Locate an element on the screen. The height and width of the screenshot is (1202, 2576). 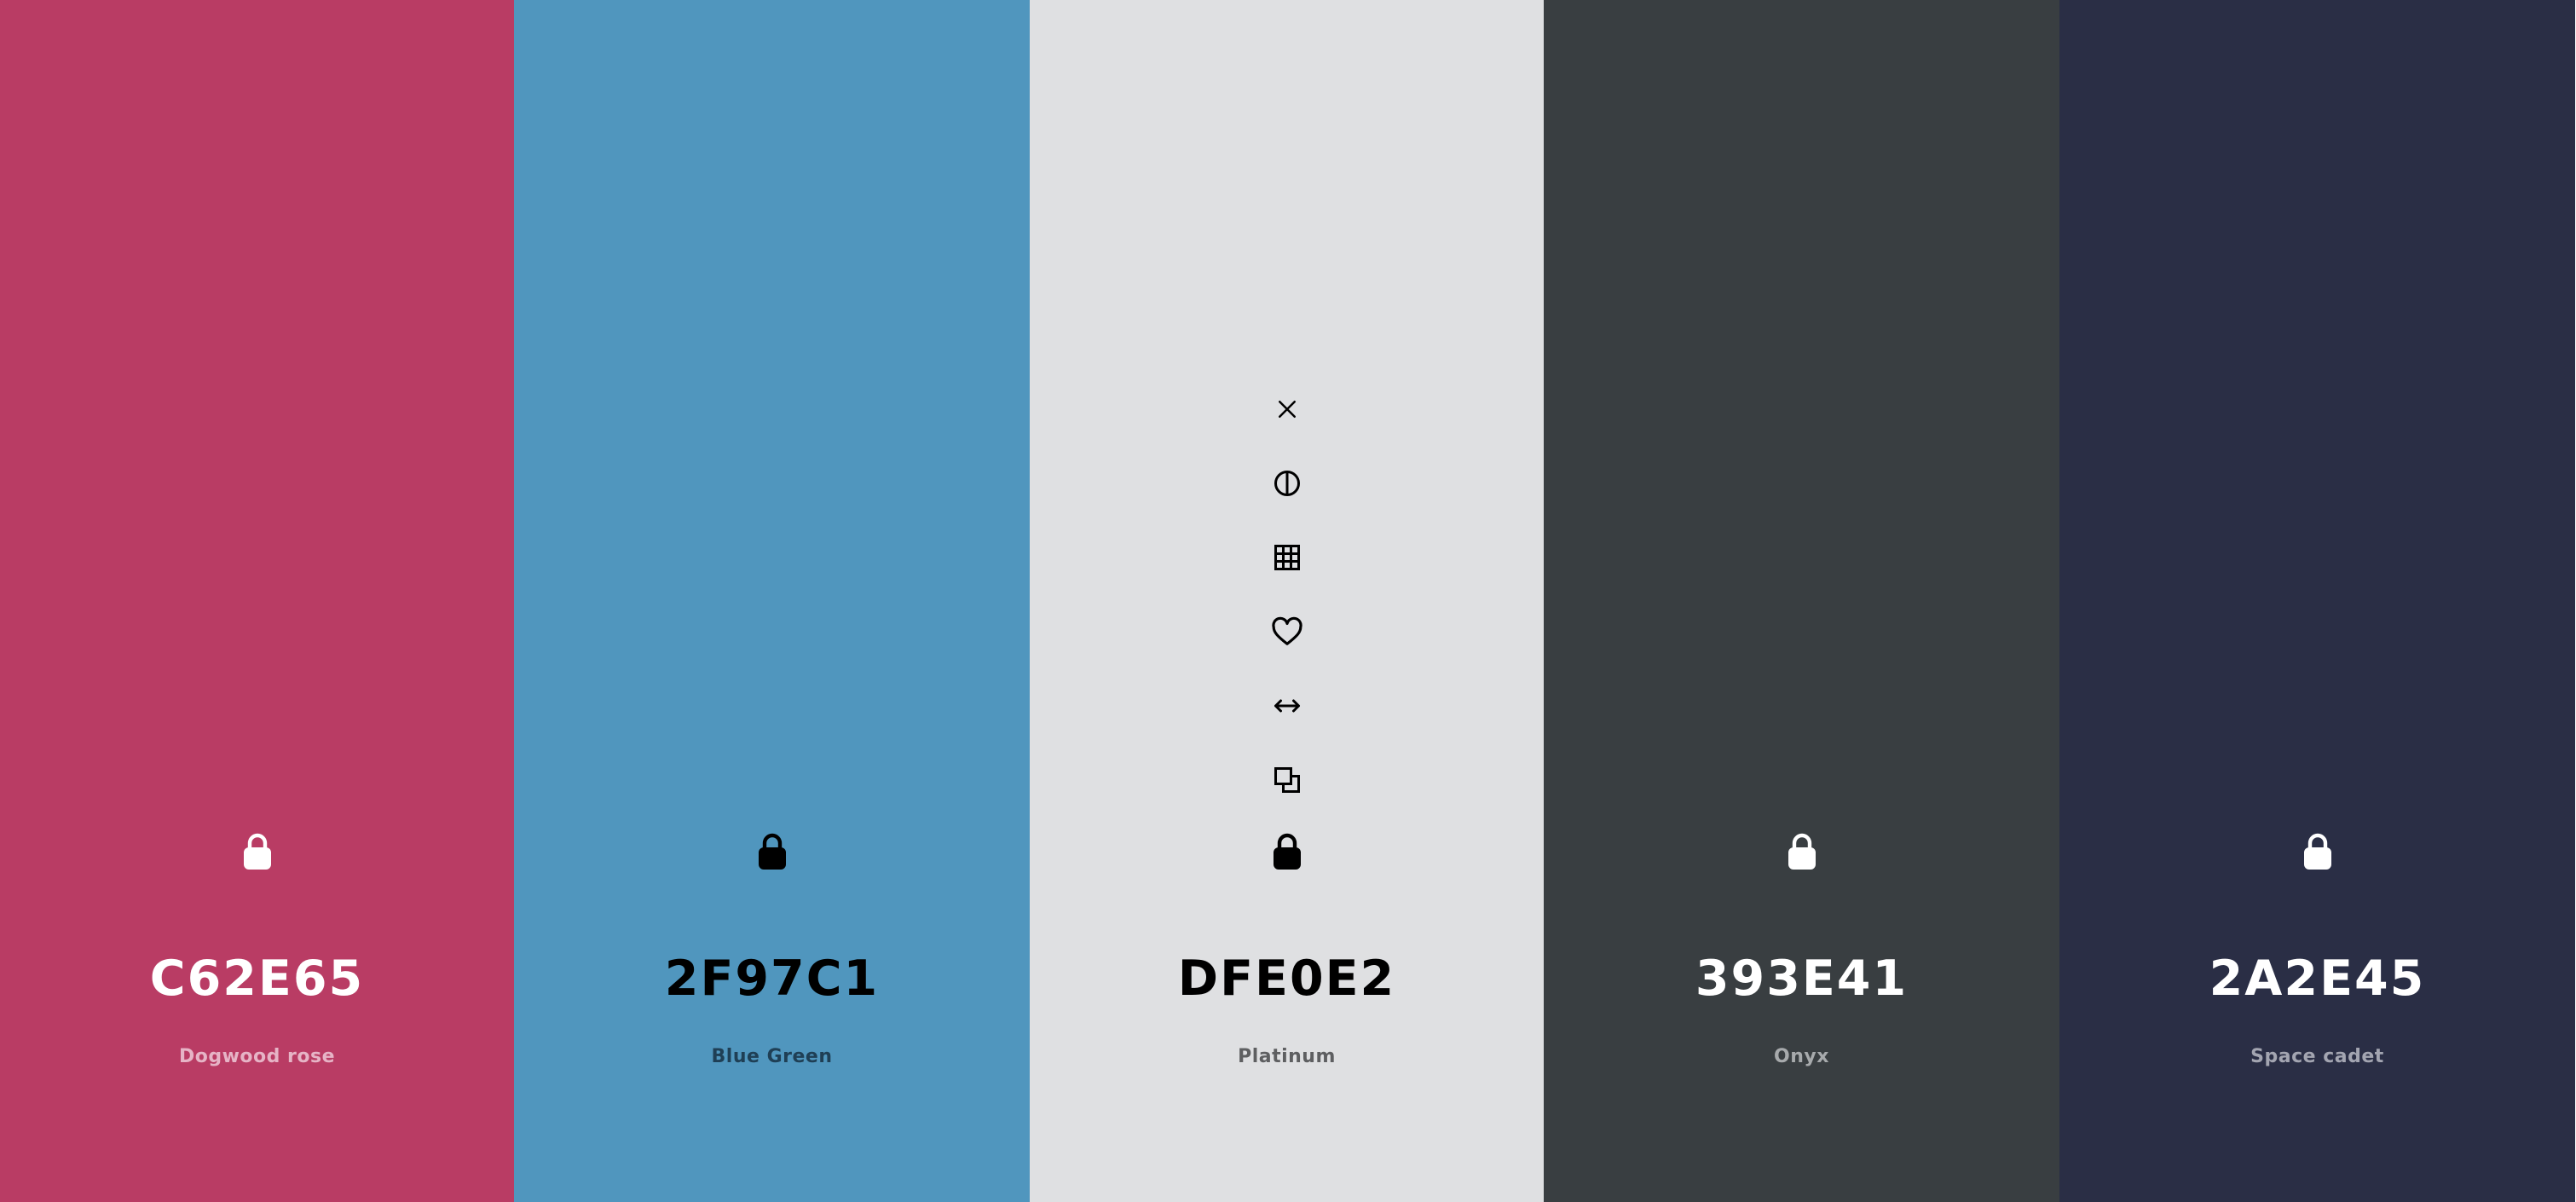
resize-horizontal-icon is located at coordinates (1287, 706).